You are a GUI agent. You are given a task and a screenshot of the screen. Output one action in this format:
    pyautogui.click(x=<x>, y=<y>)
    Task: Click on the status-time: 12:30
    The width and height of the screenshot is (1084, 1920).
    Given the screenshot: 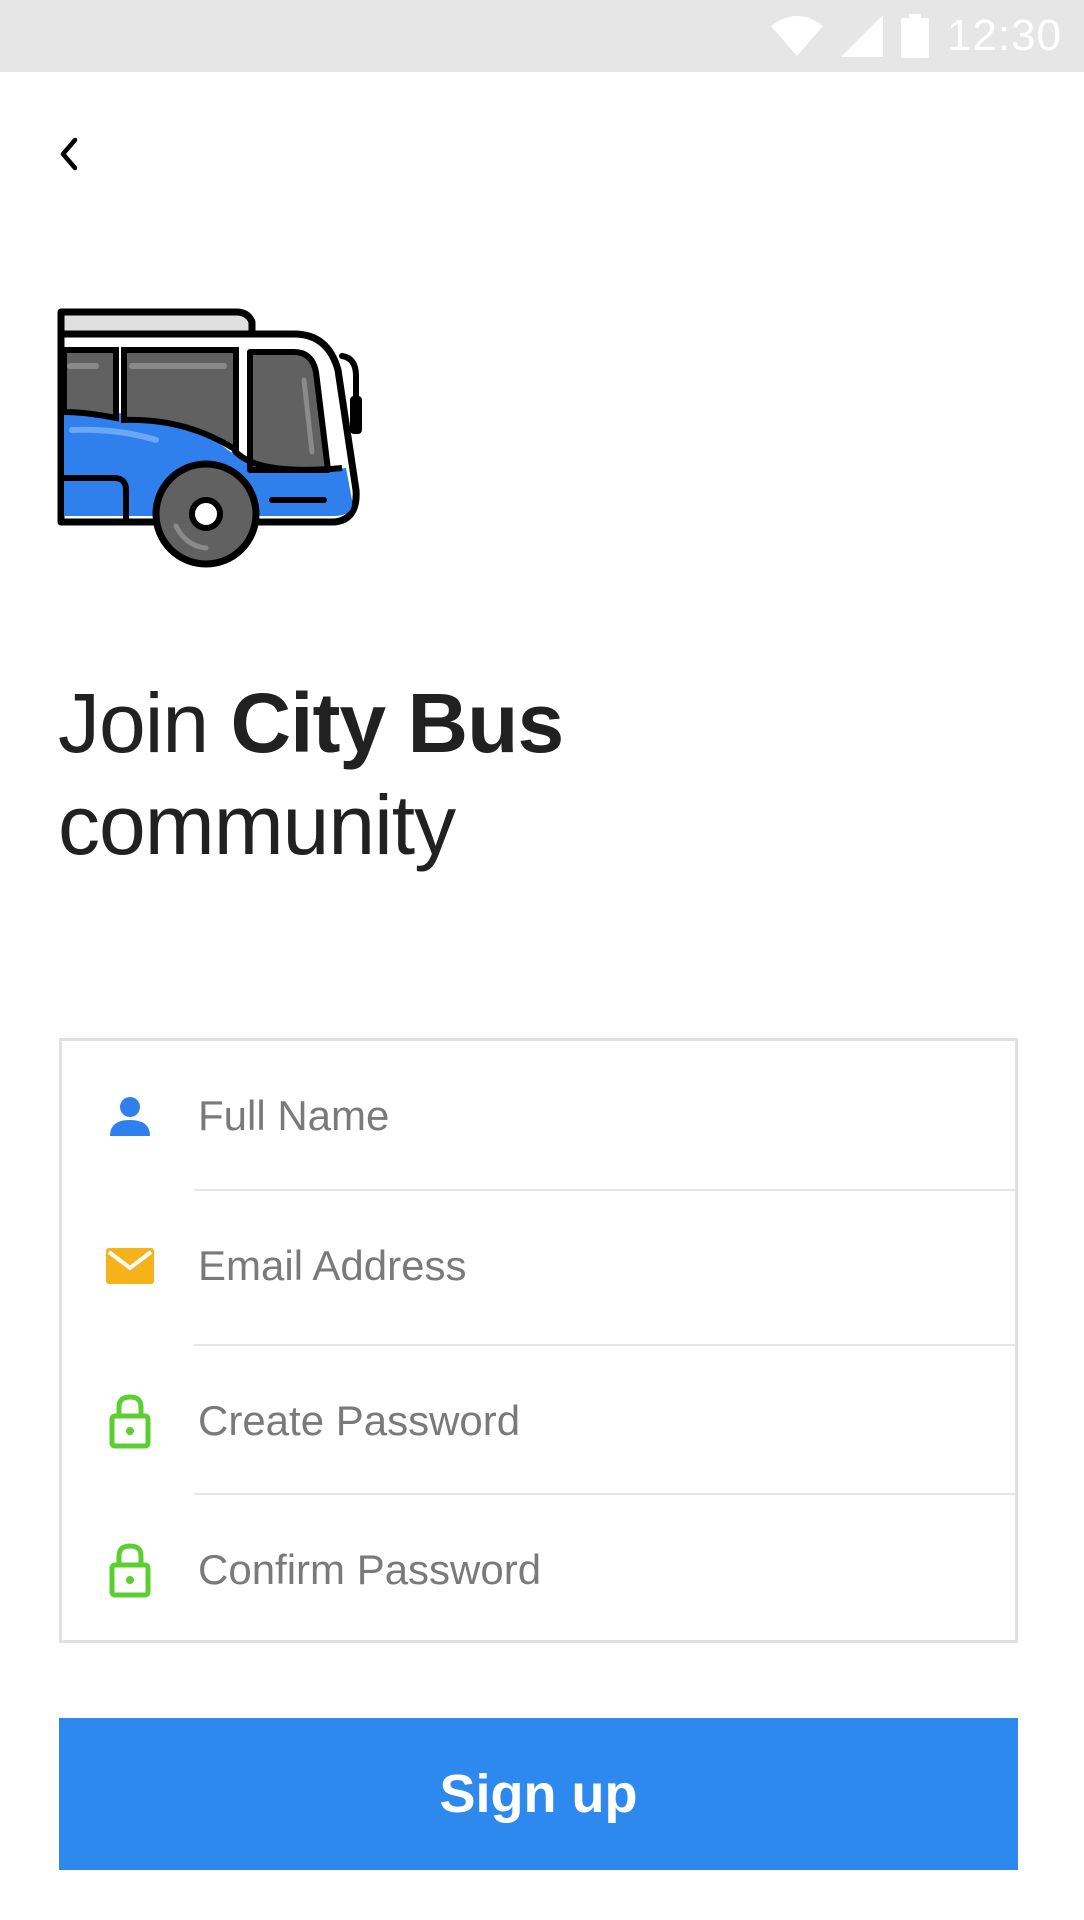 What is the action you would take?
    pyautogui.click(x=1004, y=35)
    